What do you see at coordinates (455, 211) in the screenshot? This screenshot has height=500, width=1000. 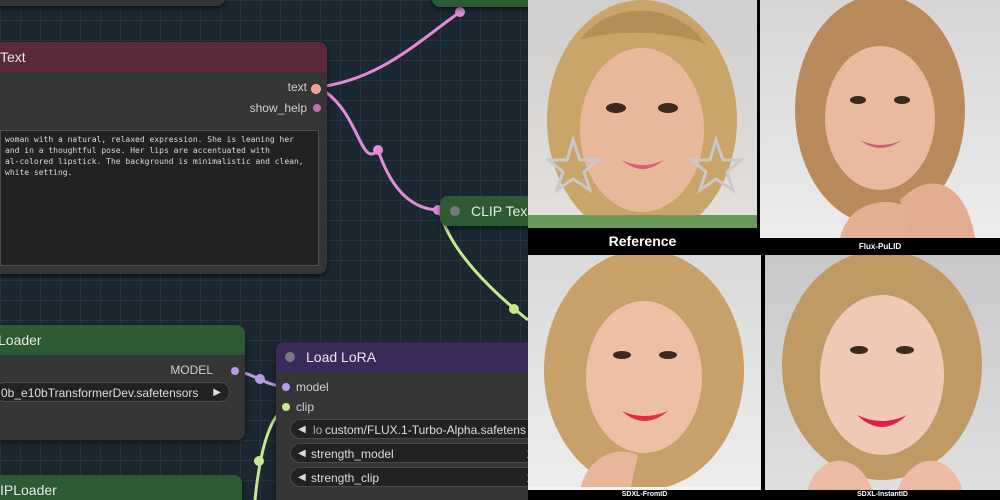 I see `clip-text-collapse-dot` at bounding box center [455, 211].